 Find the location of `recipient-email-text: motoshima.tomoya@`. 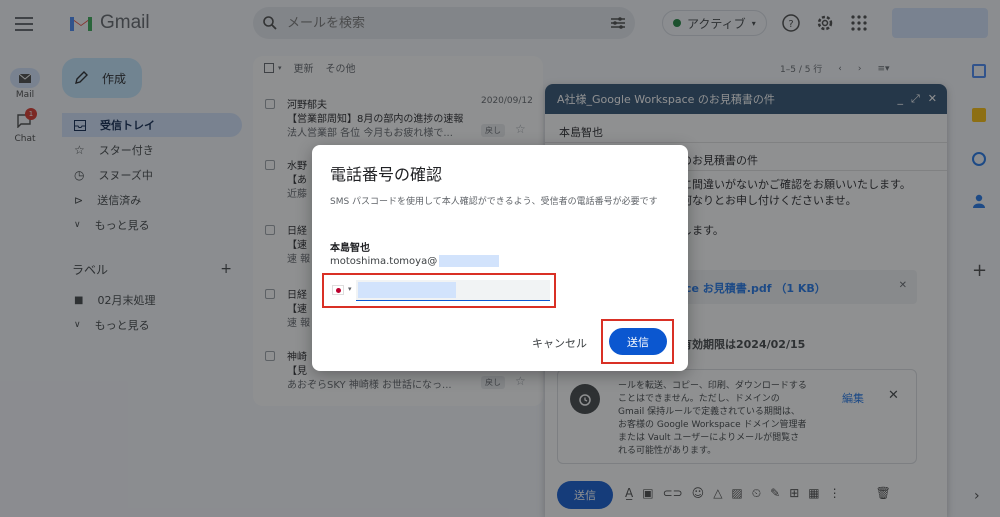

recipient-email-text: motoshima.tomoya@ is located at coordinates (384, 261).